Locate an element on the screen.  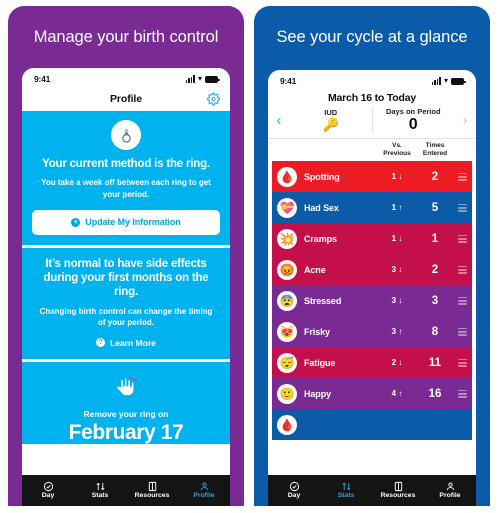
gear-icon is located at coordinates (213, 99).